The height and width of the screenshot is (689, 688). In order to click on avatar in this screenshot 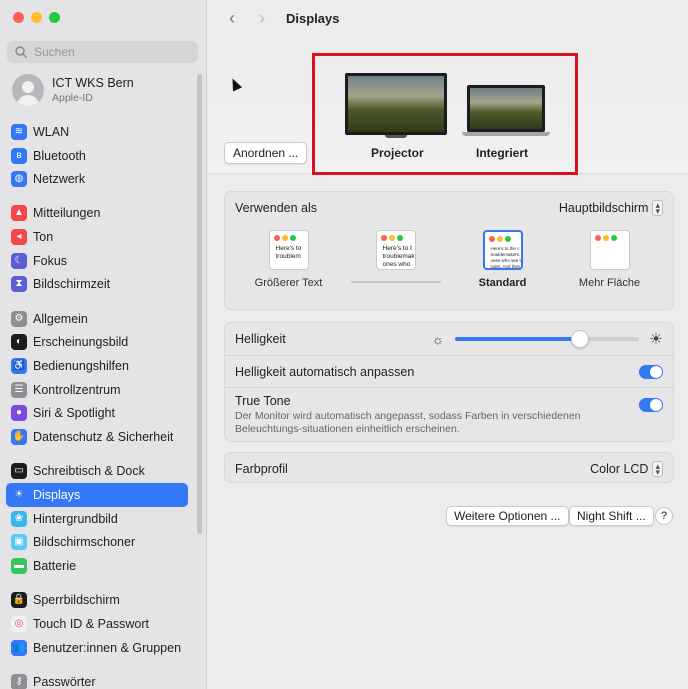, I will do `click(28, 90)`.